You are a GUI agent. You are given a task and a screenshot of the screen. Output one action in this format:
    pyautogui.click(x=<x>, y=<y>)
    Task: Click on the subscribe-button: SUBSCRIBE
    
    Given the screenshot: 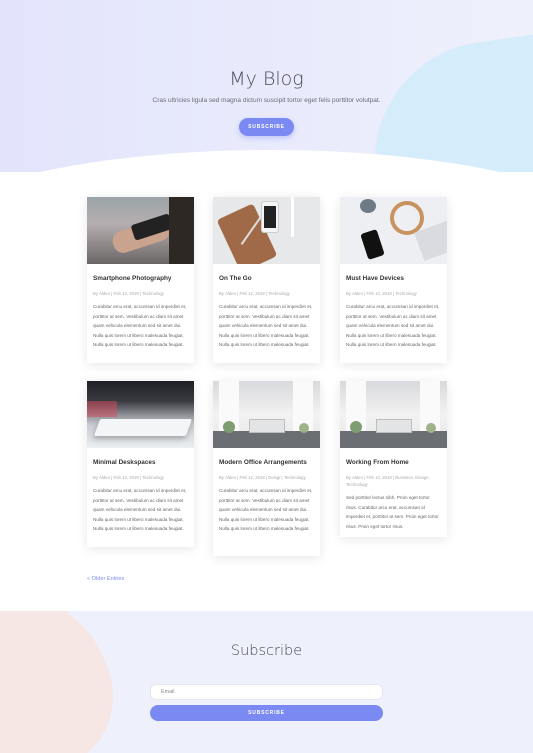 What is the action you would take?
    pyautogui.click(x=266, y=713)
    